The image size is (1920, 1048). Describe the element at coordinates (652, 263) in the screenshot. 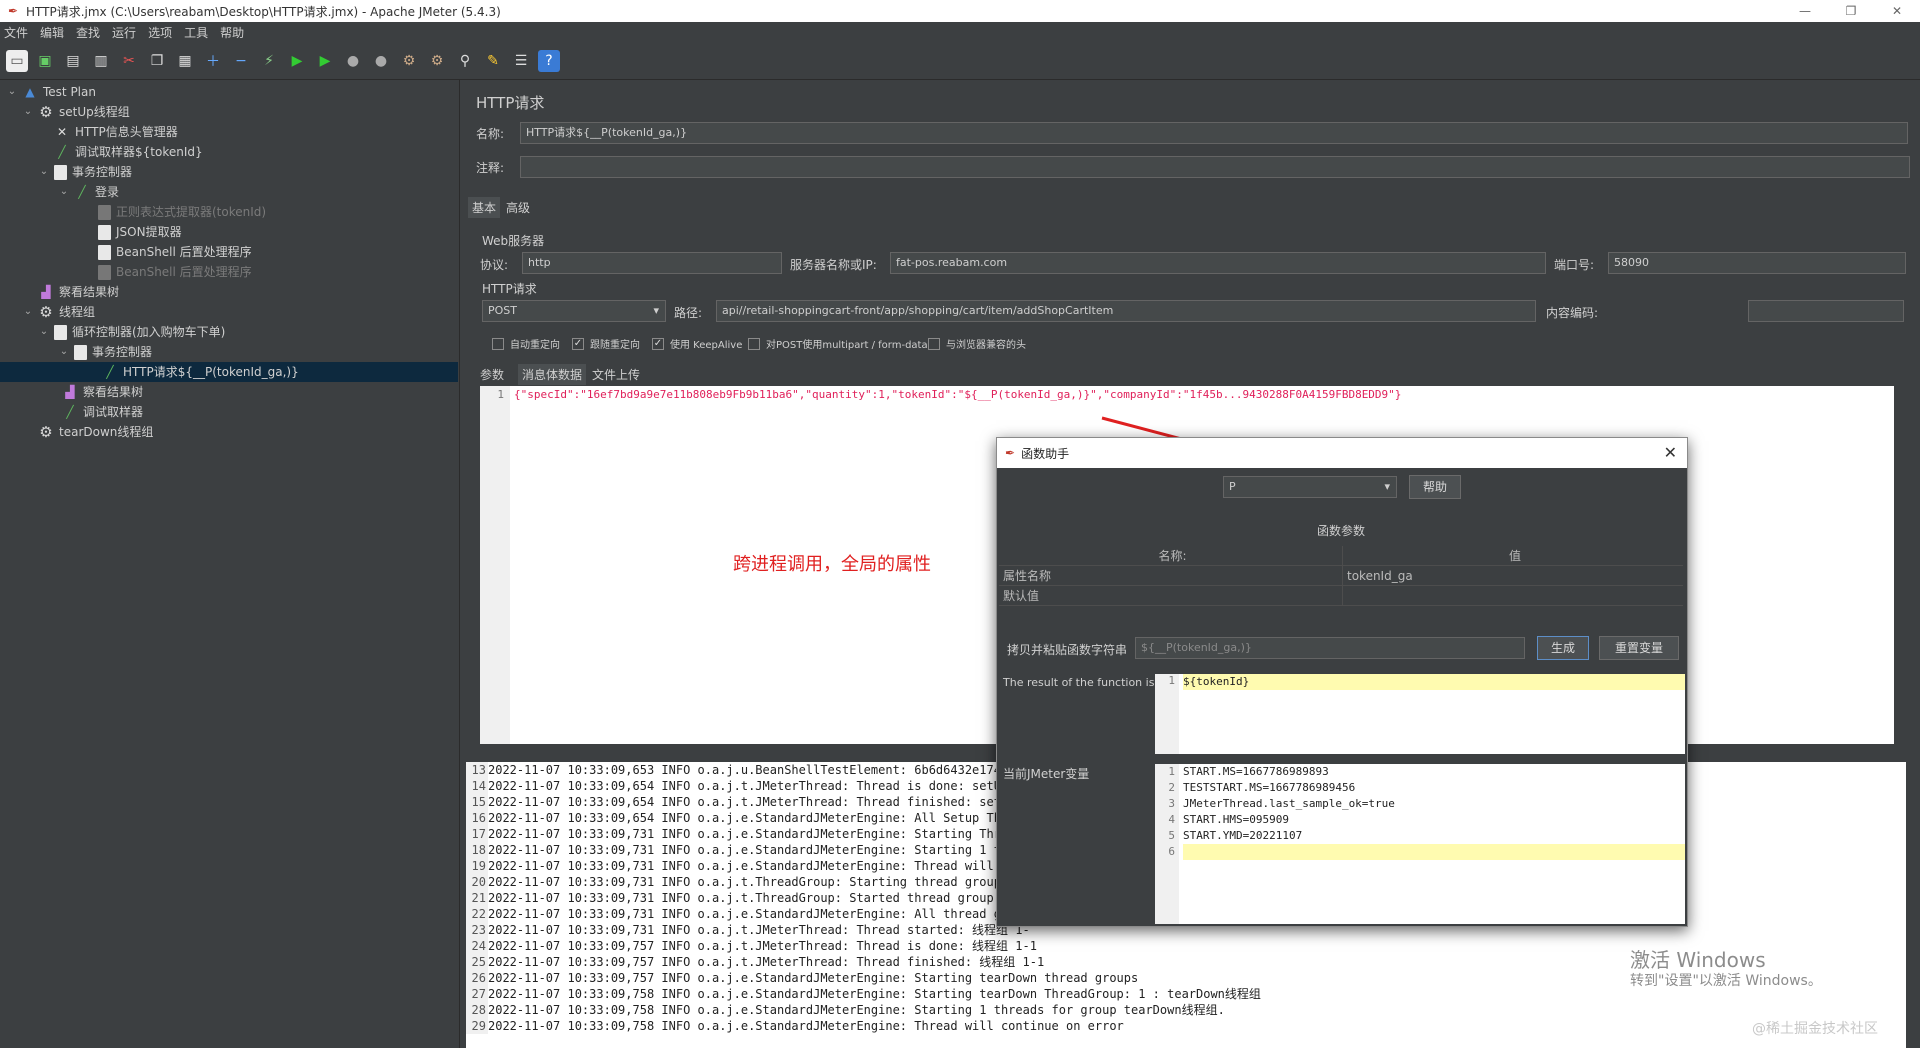

I see `protocol-field: http` at that location.